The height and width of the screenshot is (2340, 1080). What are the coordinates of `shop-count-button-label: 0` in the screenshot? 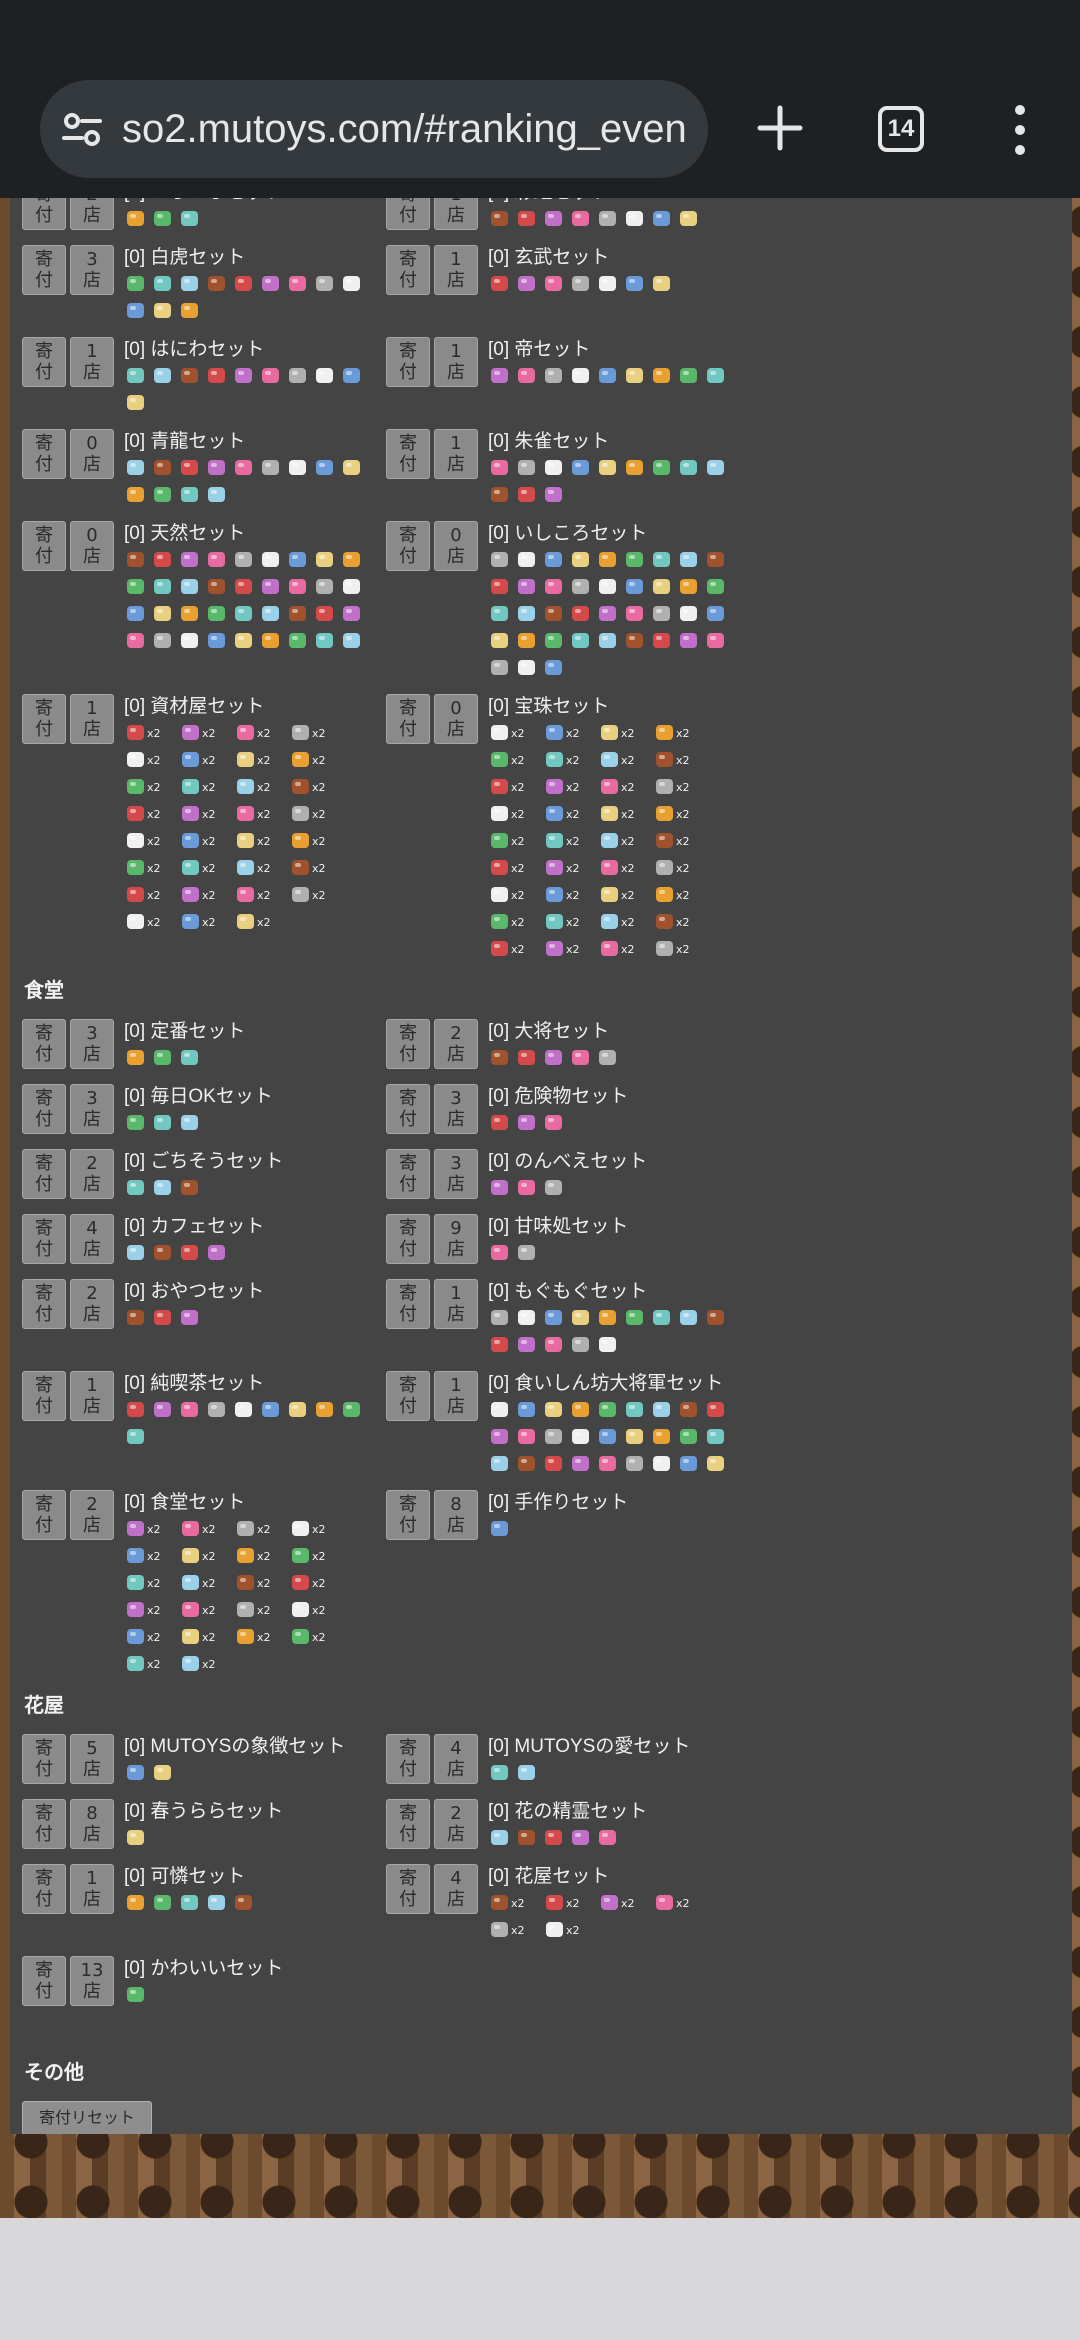 It's located at (456, 535).